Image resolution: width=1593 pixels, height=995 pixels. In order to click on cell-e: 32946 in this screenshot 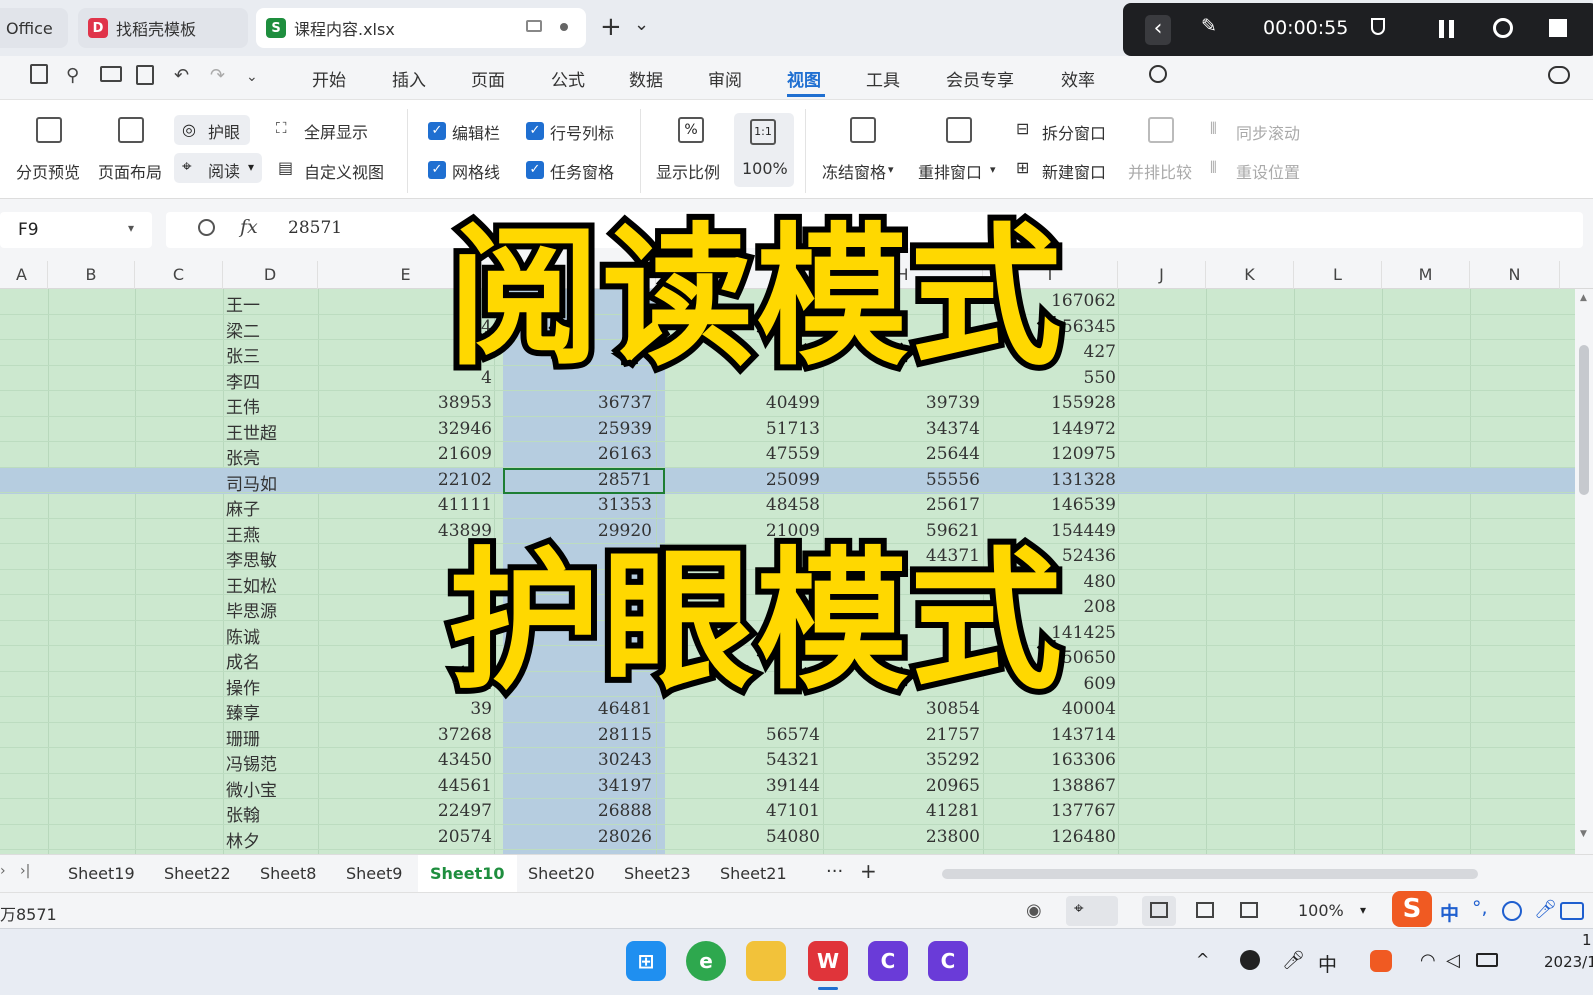, I will do `click(465, 429)`.